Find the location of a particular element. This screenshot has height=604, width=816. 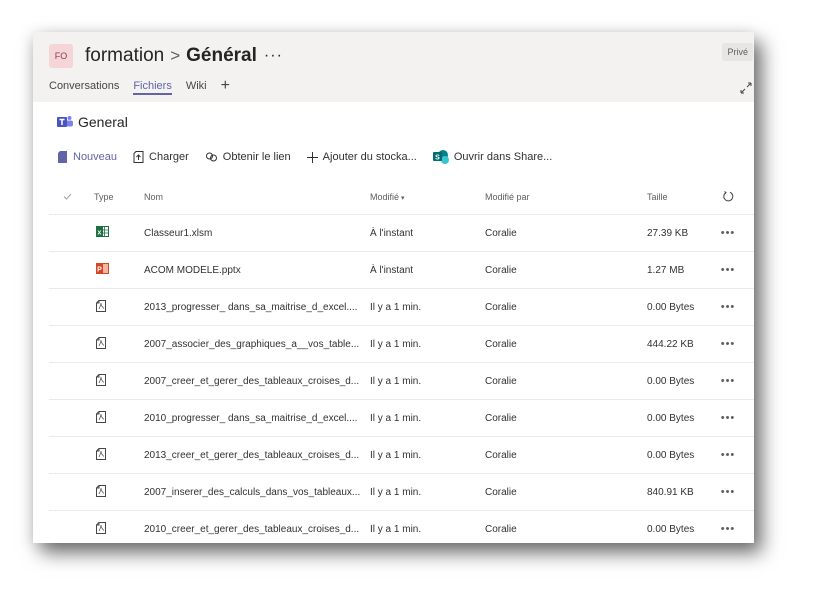

team-name: formation is located at coordinates (124, 56).